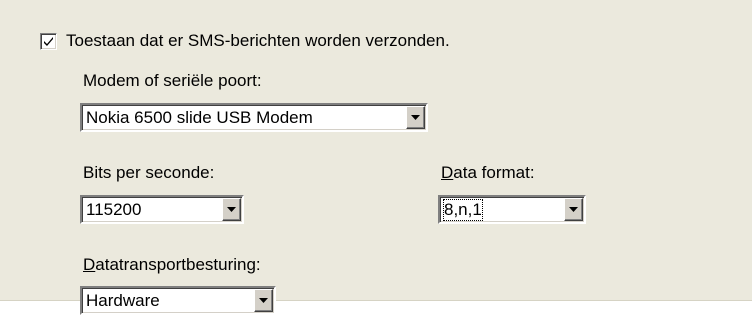 Image resolution: width=752 pixels, height=328 pixels. I want to click on flow-label-accesskey: D, so click(89, 264).